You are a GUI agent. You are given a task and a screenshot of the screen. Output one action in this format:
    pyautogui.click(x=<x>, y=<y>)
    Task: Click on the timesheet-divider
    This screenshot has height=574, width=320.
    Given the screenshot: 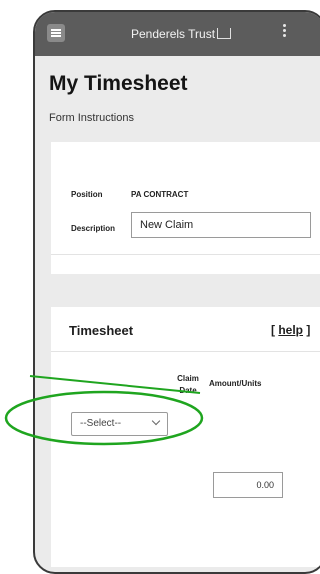 What is the action you would take?
    pyautogui.click(x=185, y=351)
    